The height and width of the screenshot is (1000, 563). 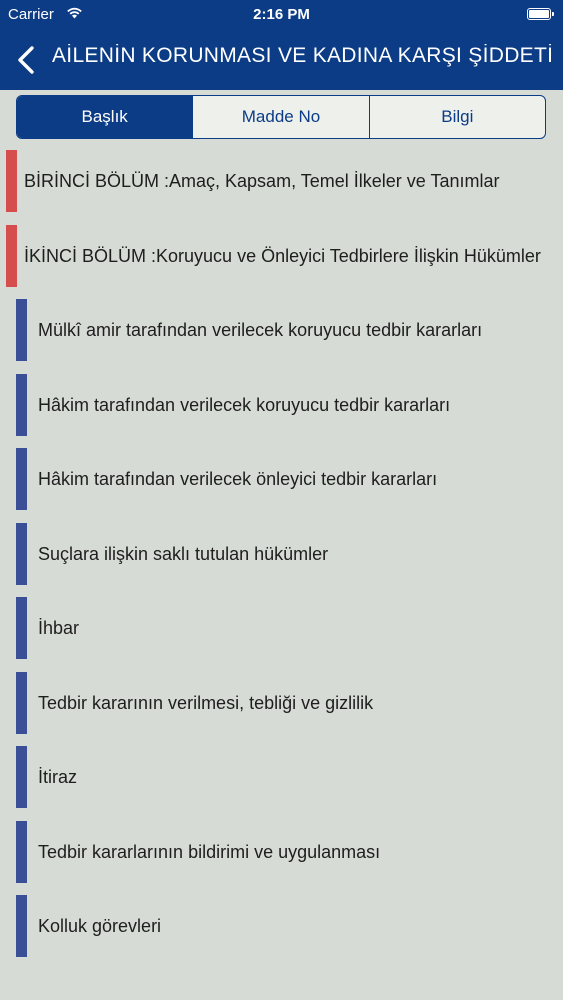 I want to click on list-item: İhbar, so click(x=281, y=634).